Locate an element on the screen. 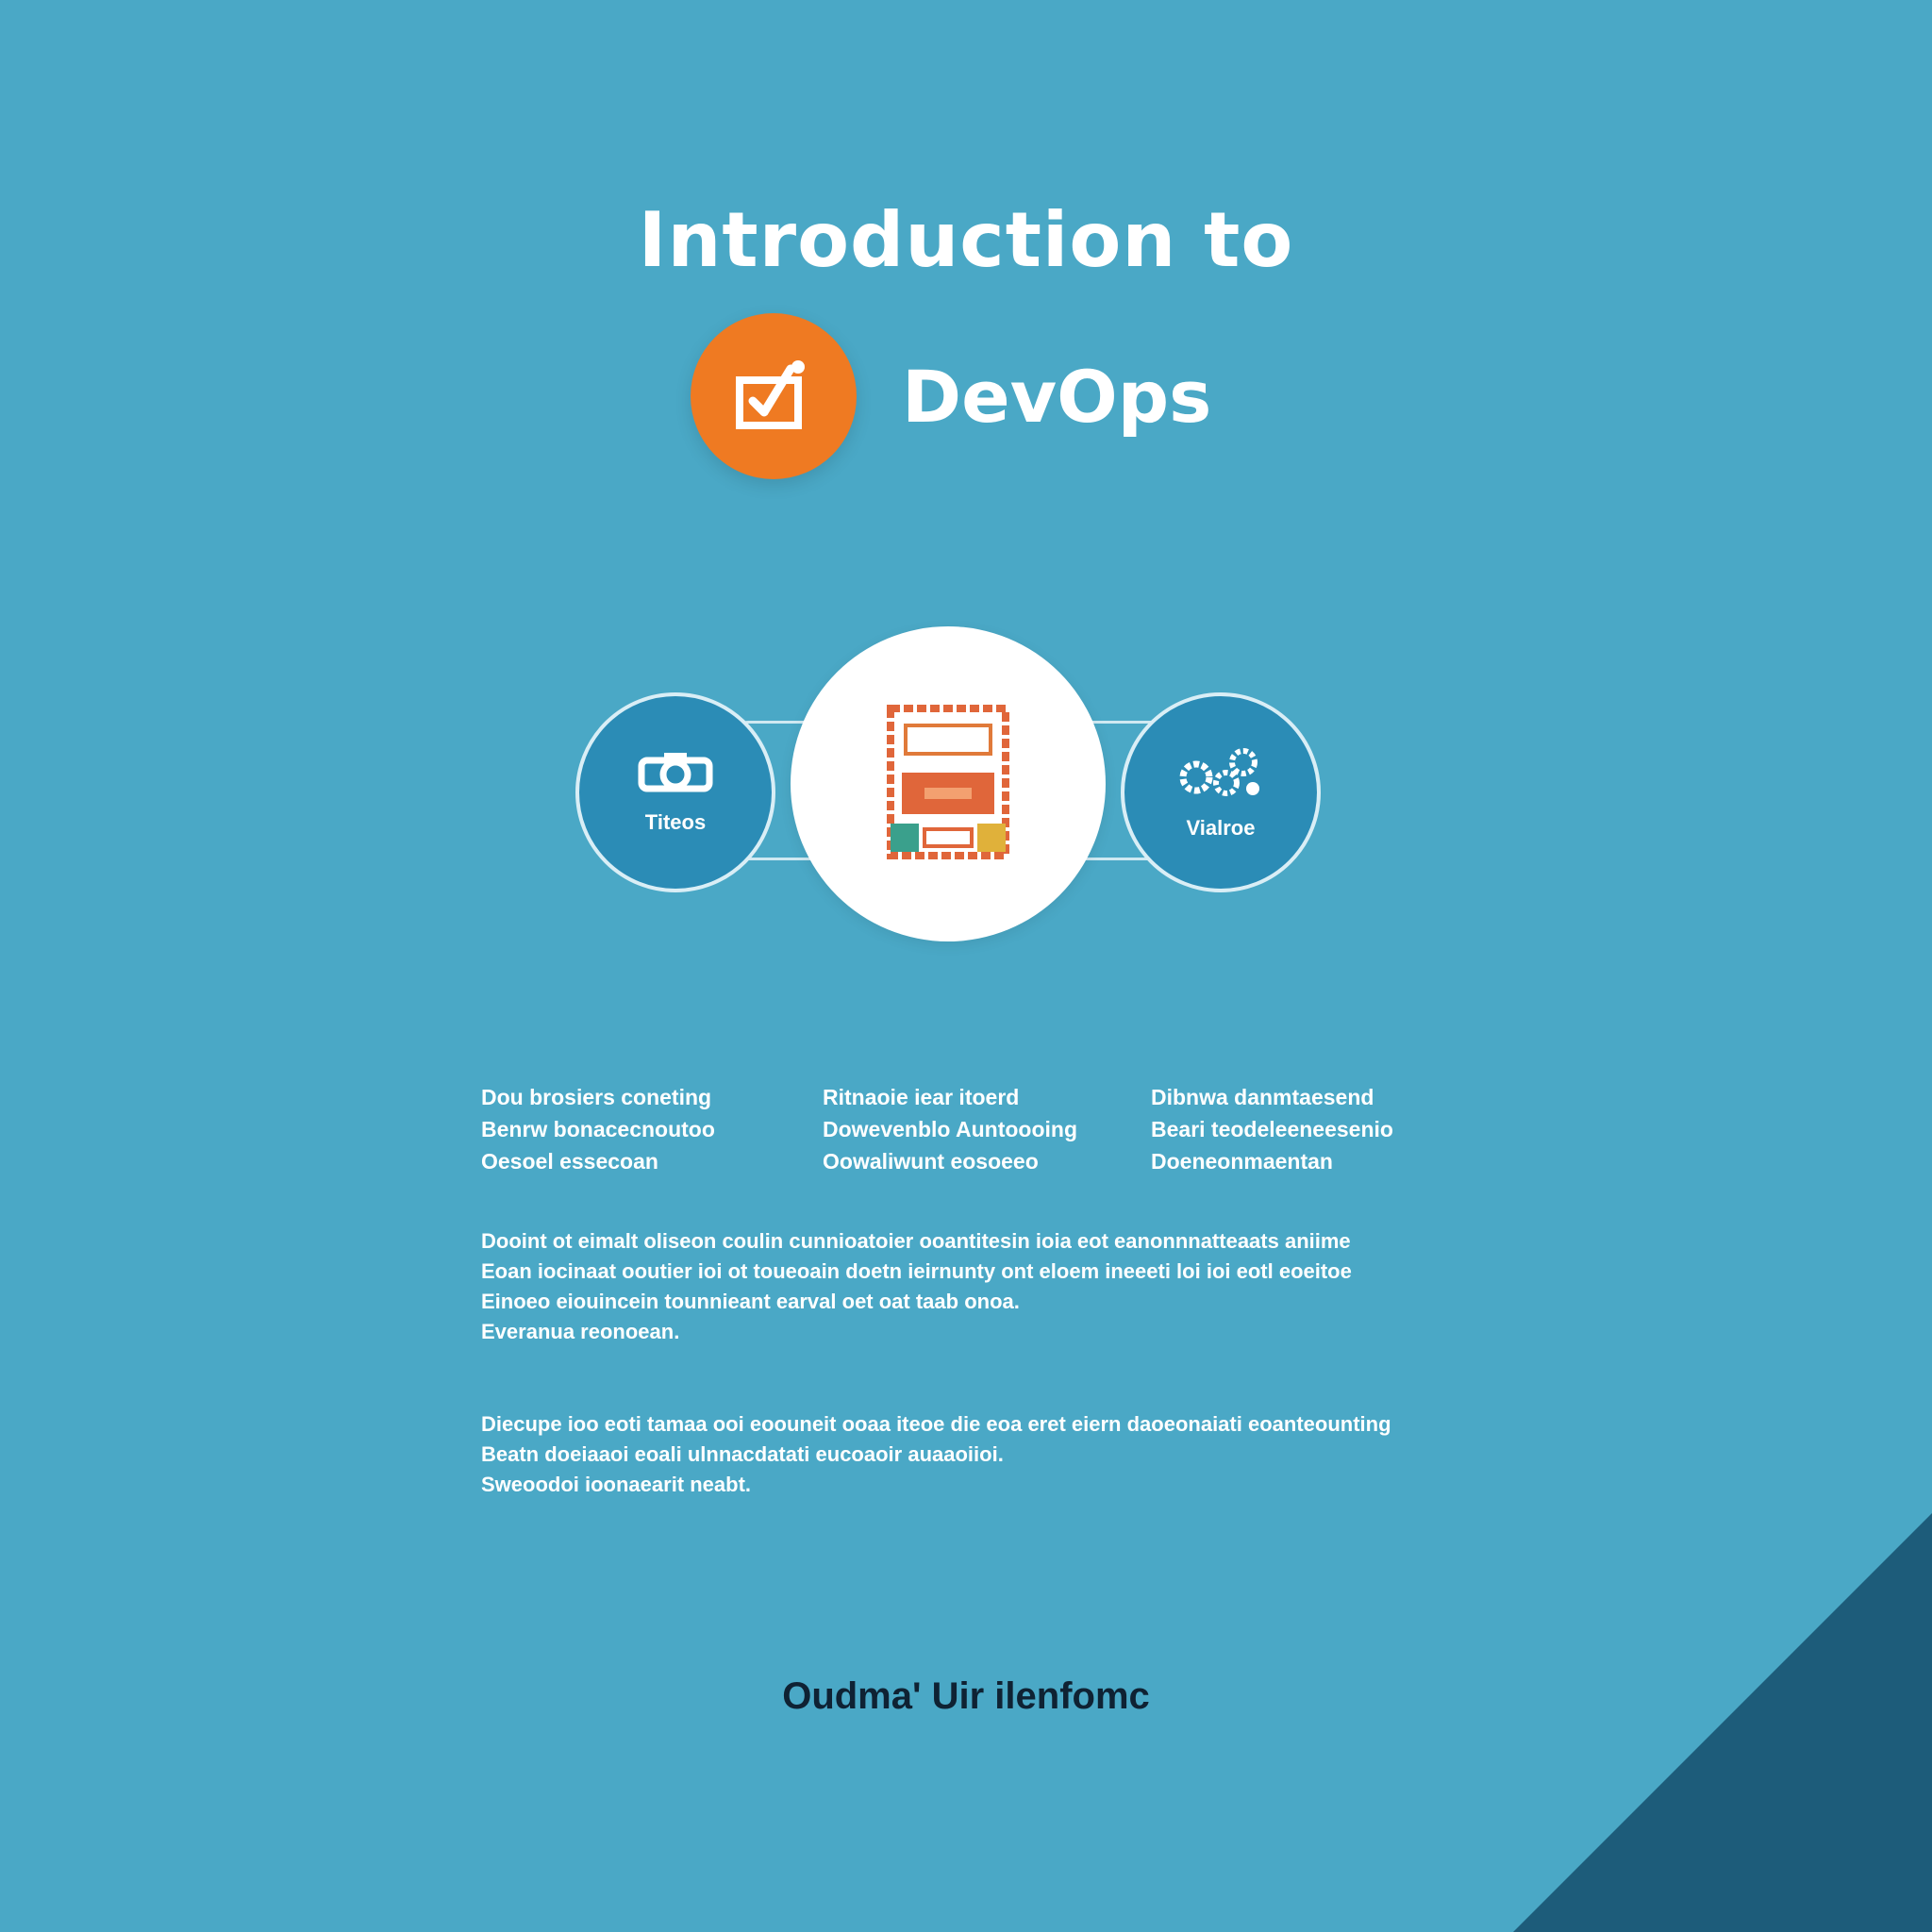 The height and width of the screenshot is (1932, 1932). corner-triangle is located at coordinates (1723, 1723).